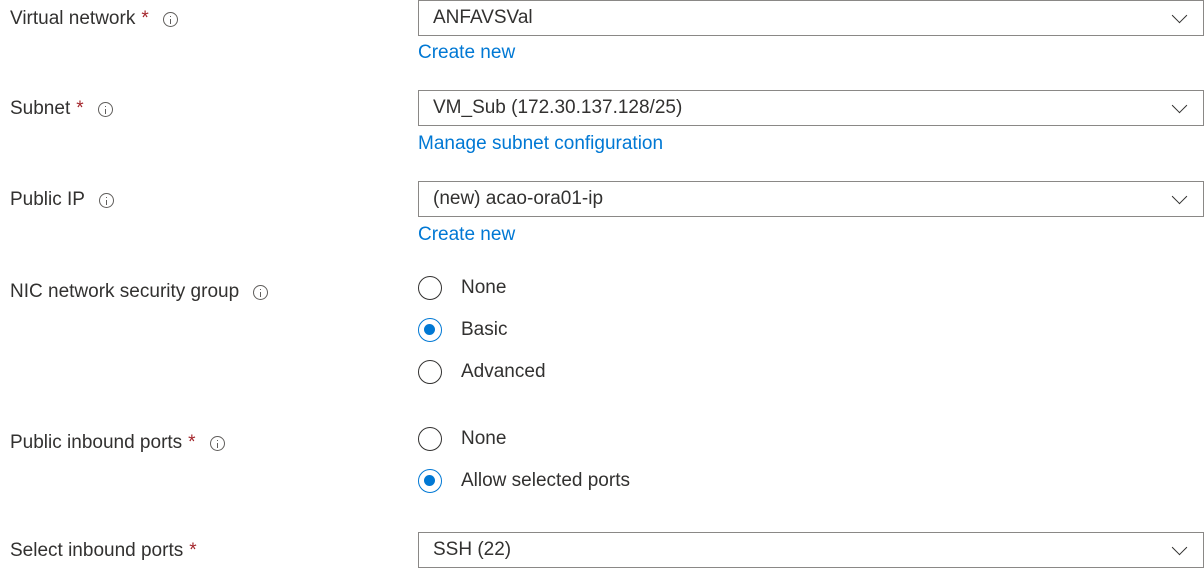 This screenshot has height=568, width=1204. I want to click on radio-label: Basic, so click(484, 329).